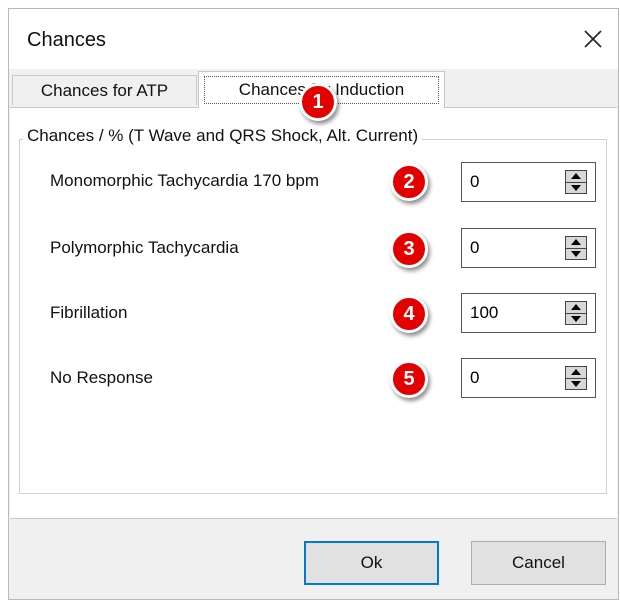  What do you see at coordinates (371, 563) in the screenshot?
I see `ok-button: Ok` at bounding box center [371, 563].